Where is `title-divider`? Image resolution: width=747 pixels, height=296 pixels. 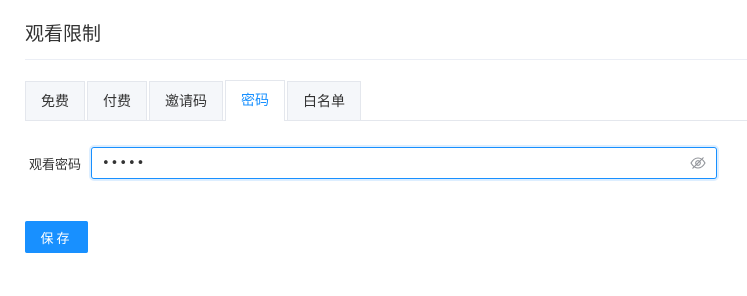
title-divider is located at coordinates (386, 59).